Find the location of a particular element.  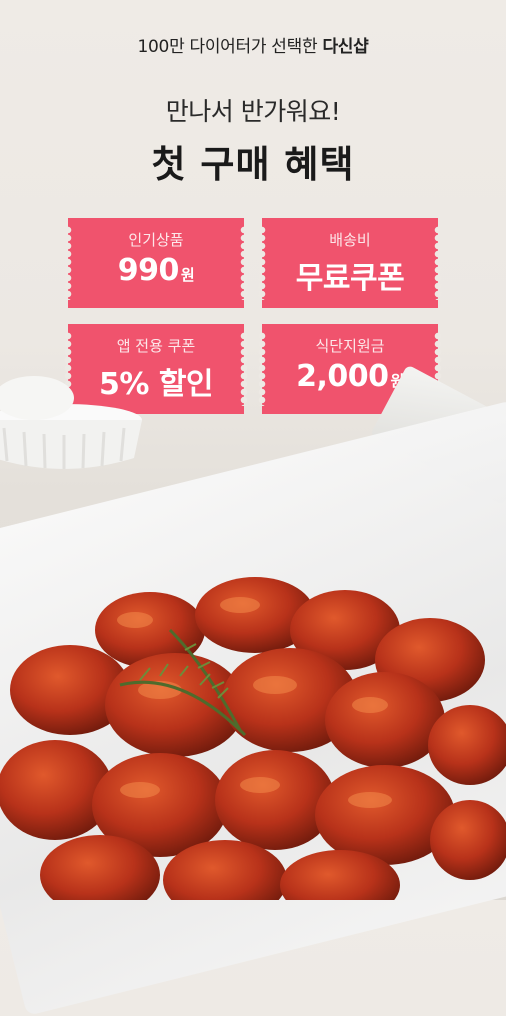

coupon-label: 식단지원금 is located at coordinates (350, 346).